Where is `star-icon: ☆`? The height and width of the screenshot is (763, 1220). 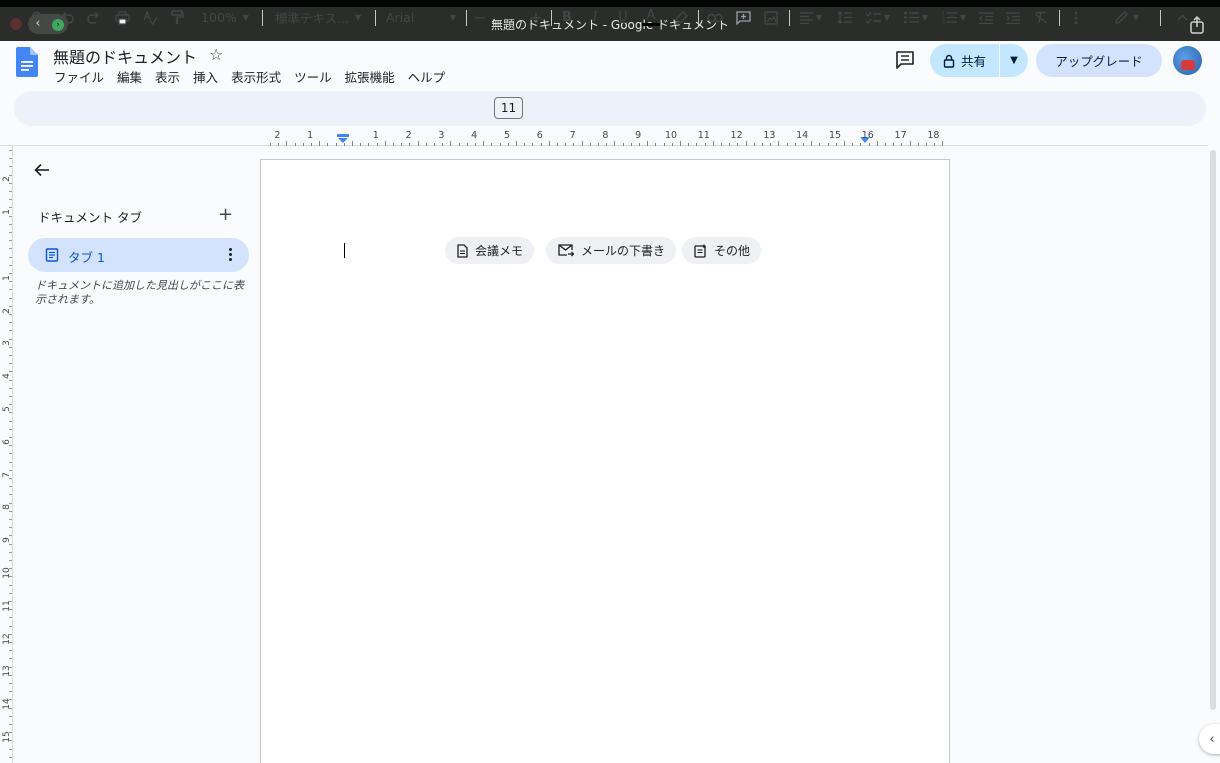 star-icon: ☆ is located at coordinates (216, 54).